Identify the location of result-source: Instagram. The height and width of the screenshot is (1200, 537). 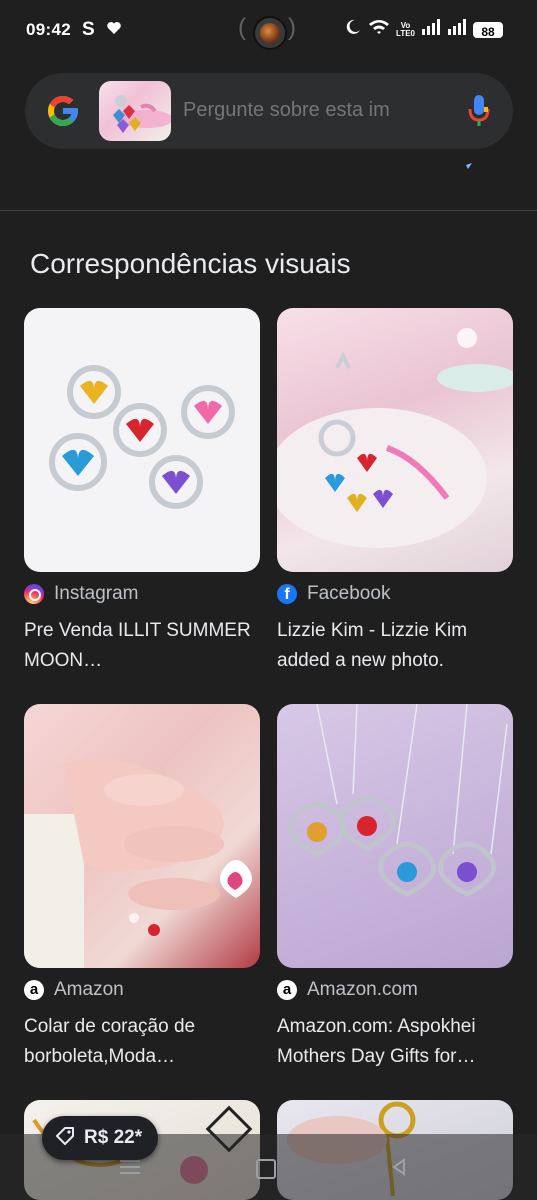
(142, 594).